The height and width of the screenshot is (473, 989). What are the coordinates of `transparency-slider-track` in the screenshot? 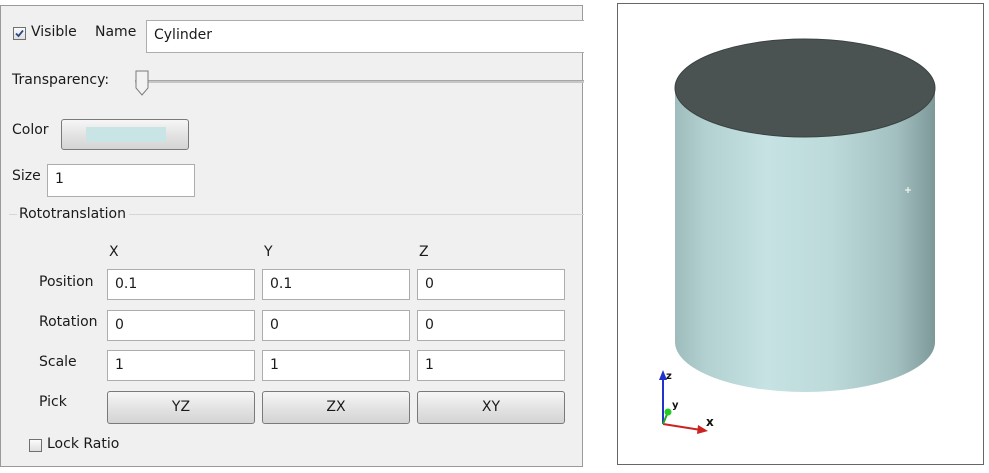 It's located at (359, 81).